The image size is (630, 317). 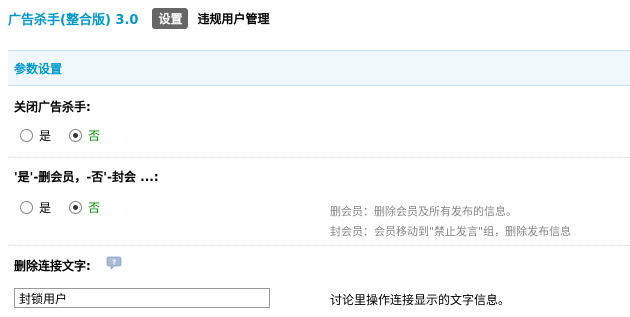 I want to click on tab-settings: 设置, so click(x=170, y=18).